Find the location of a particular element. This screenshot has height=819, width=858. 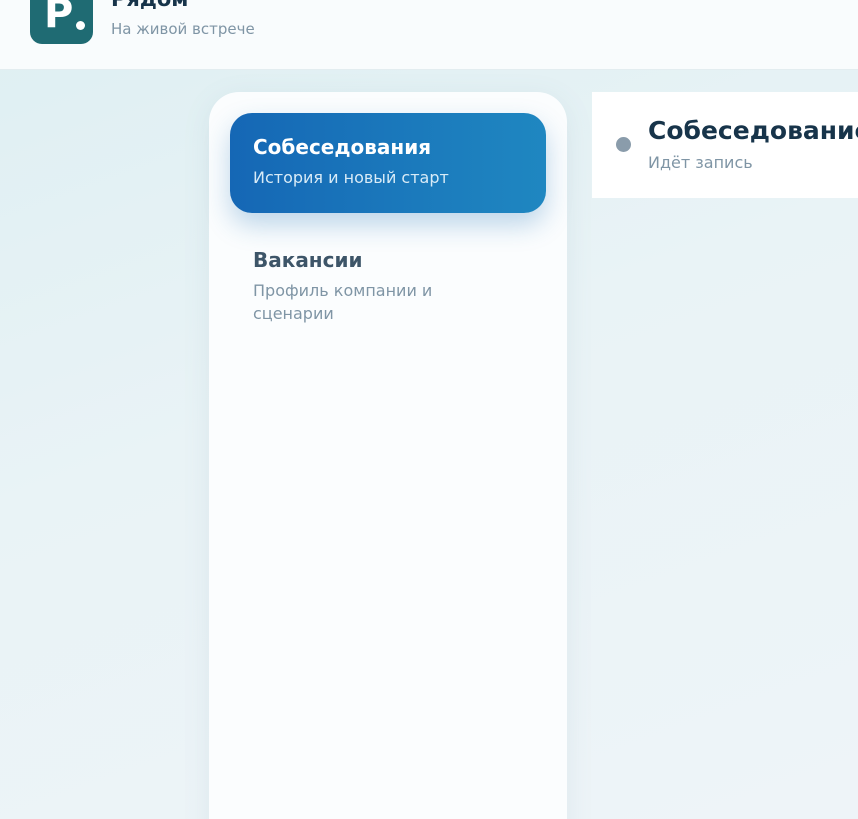

brand-logo-icon: P is located at coordinates (61, 22).